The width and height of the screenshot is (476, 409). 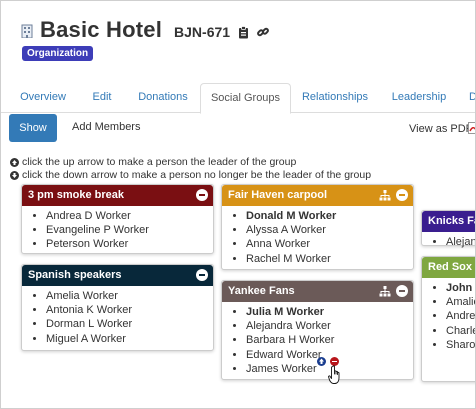 I want to click on member-item: Anna Worker, so click(x=329, y=244).